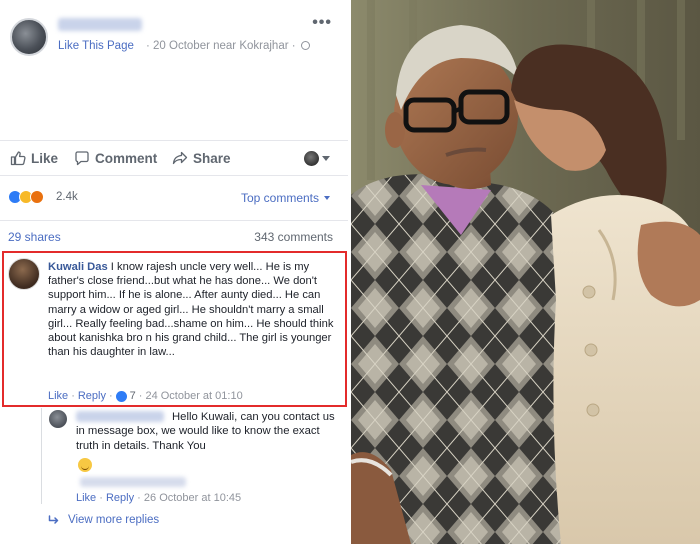  I want to click on comments-count: 343 comments, so click(293, 237).